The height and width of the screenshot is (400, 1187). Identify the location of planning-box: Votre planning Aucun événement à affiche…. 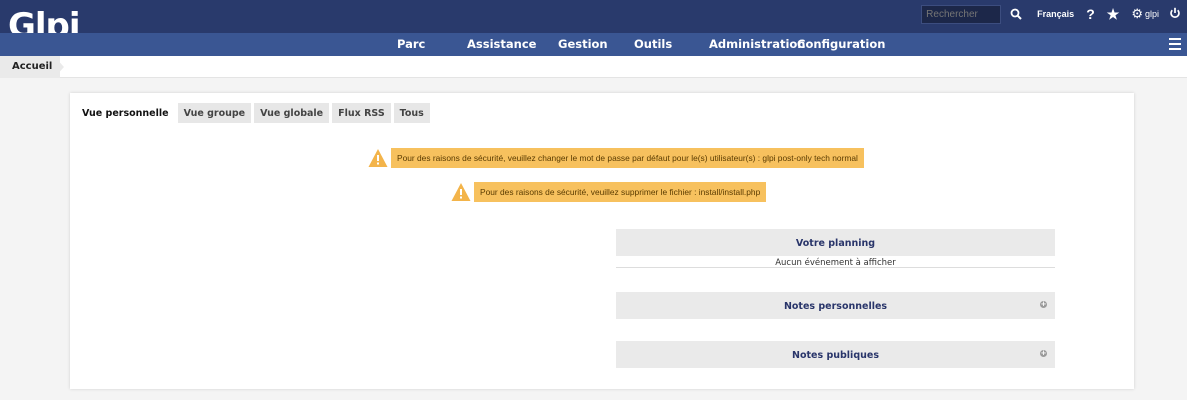
(835, 248).